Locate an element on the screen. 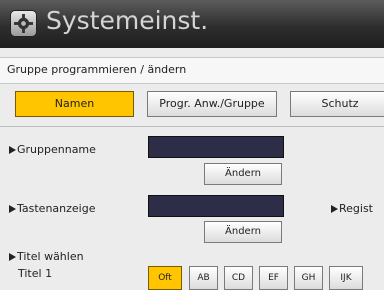 Image resolution: width=384 pixels, height=290 pixels. group-name-change-button: Ändern is located at coordinates (243, 174).